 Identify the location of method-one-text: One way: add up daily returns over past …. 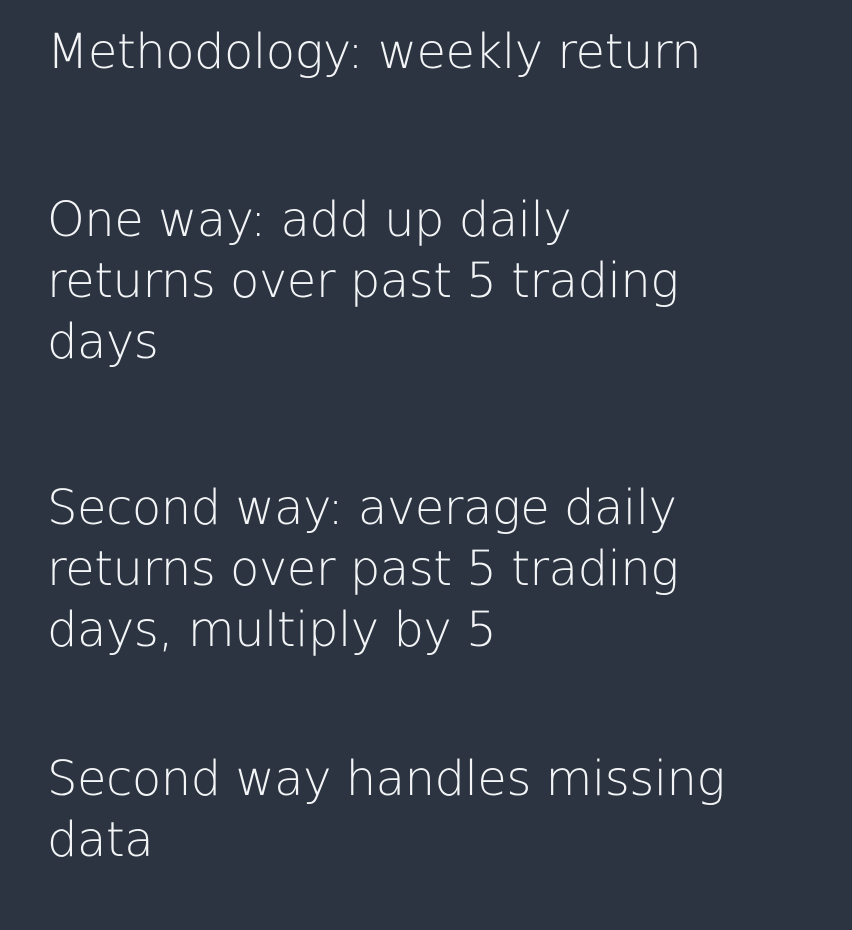
(363, 281).